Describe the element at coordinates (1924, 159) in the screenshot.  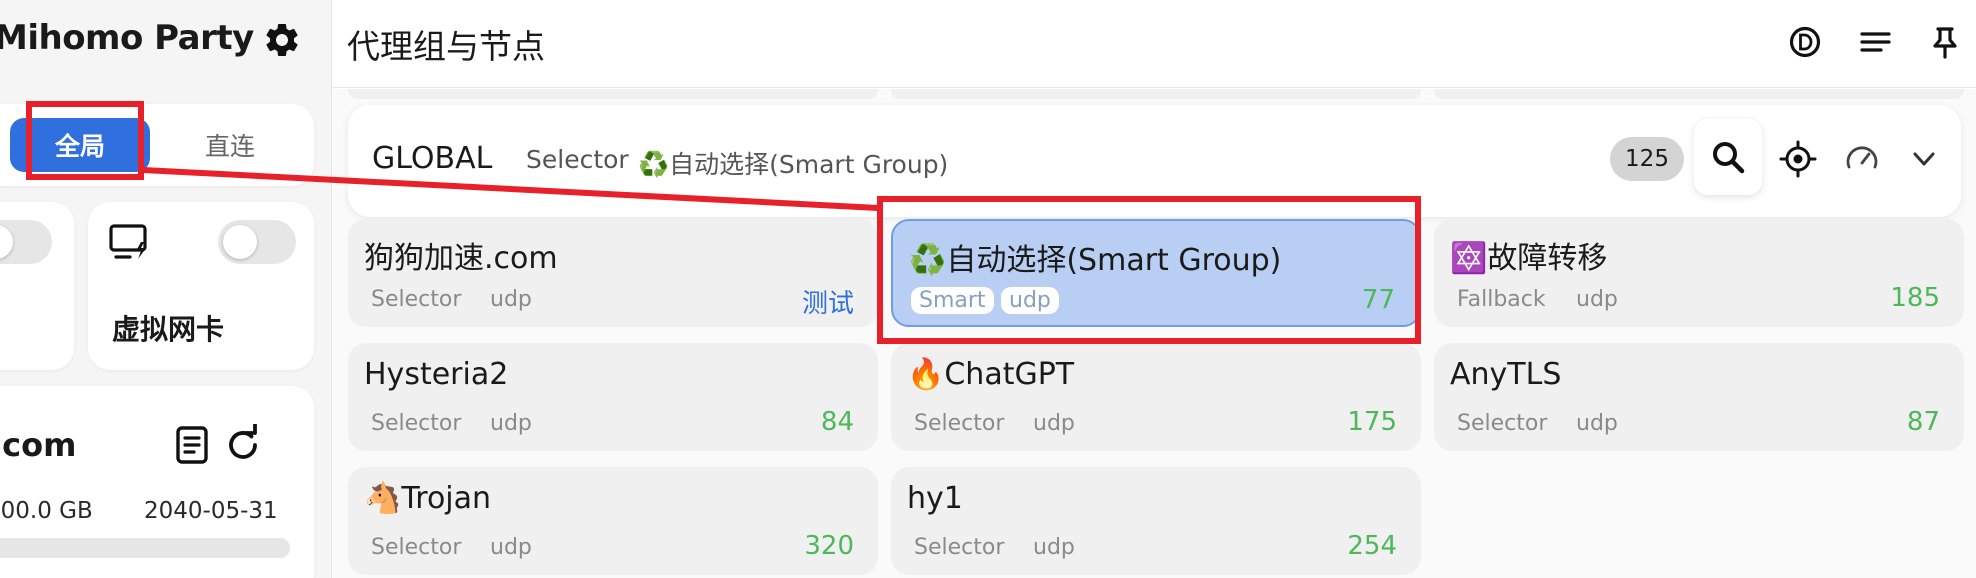
I see `chevron-down-icon` at that location.